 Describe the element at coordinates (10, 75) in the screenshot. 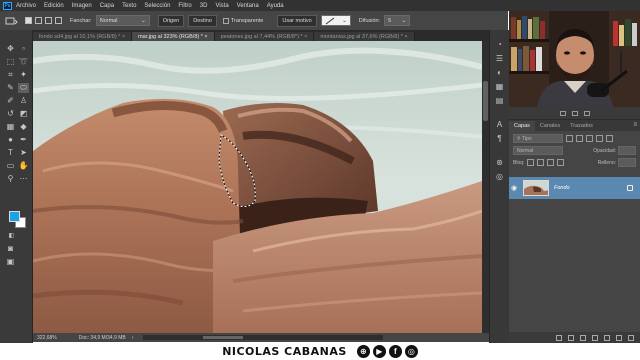

I see `crop-tool-icon: ⌗` at that location.